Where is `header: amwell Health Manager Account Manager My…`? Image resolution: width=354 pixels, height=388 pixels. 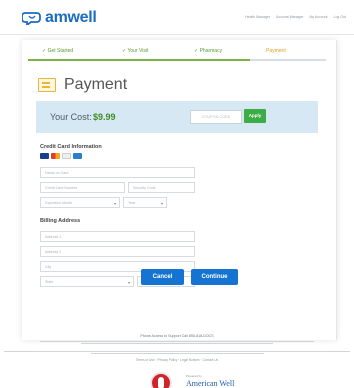
header: amwell Health Manager Account Manager My… is located at coordinates (177, 17).